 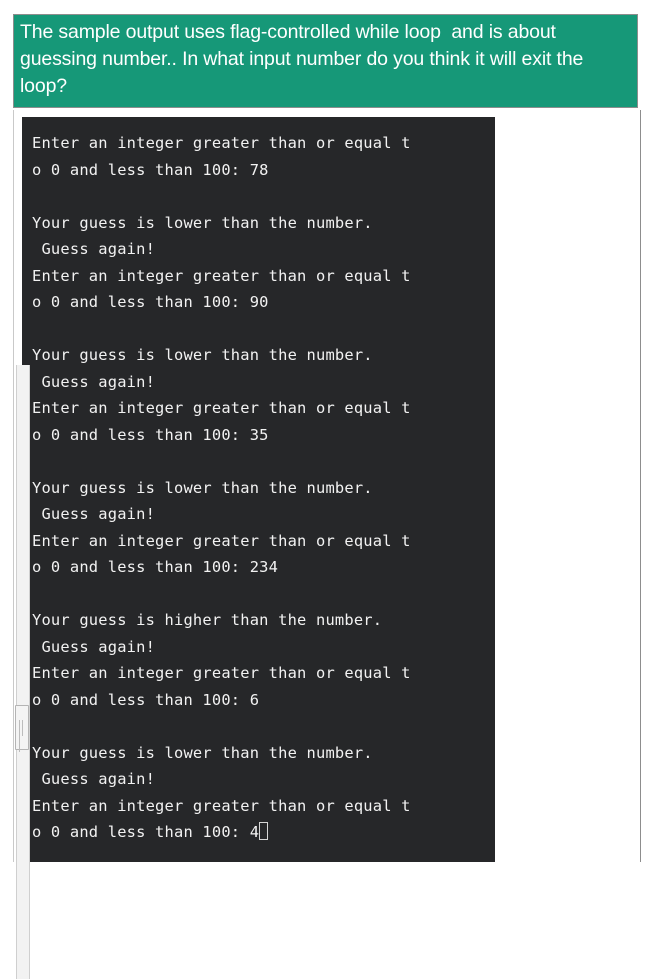 I want to click on scrollbar-track, so click(x=23, y=672).